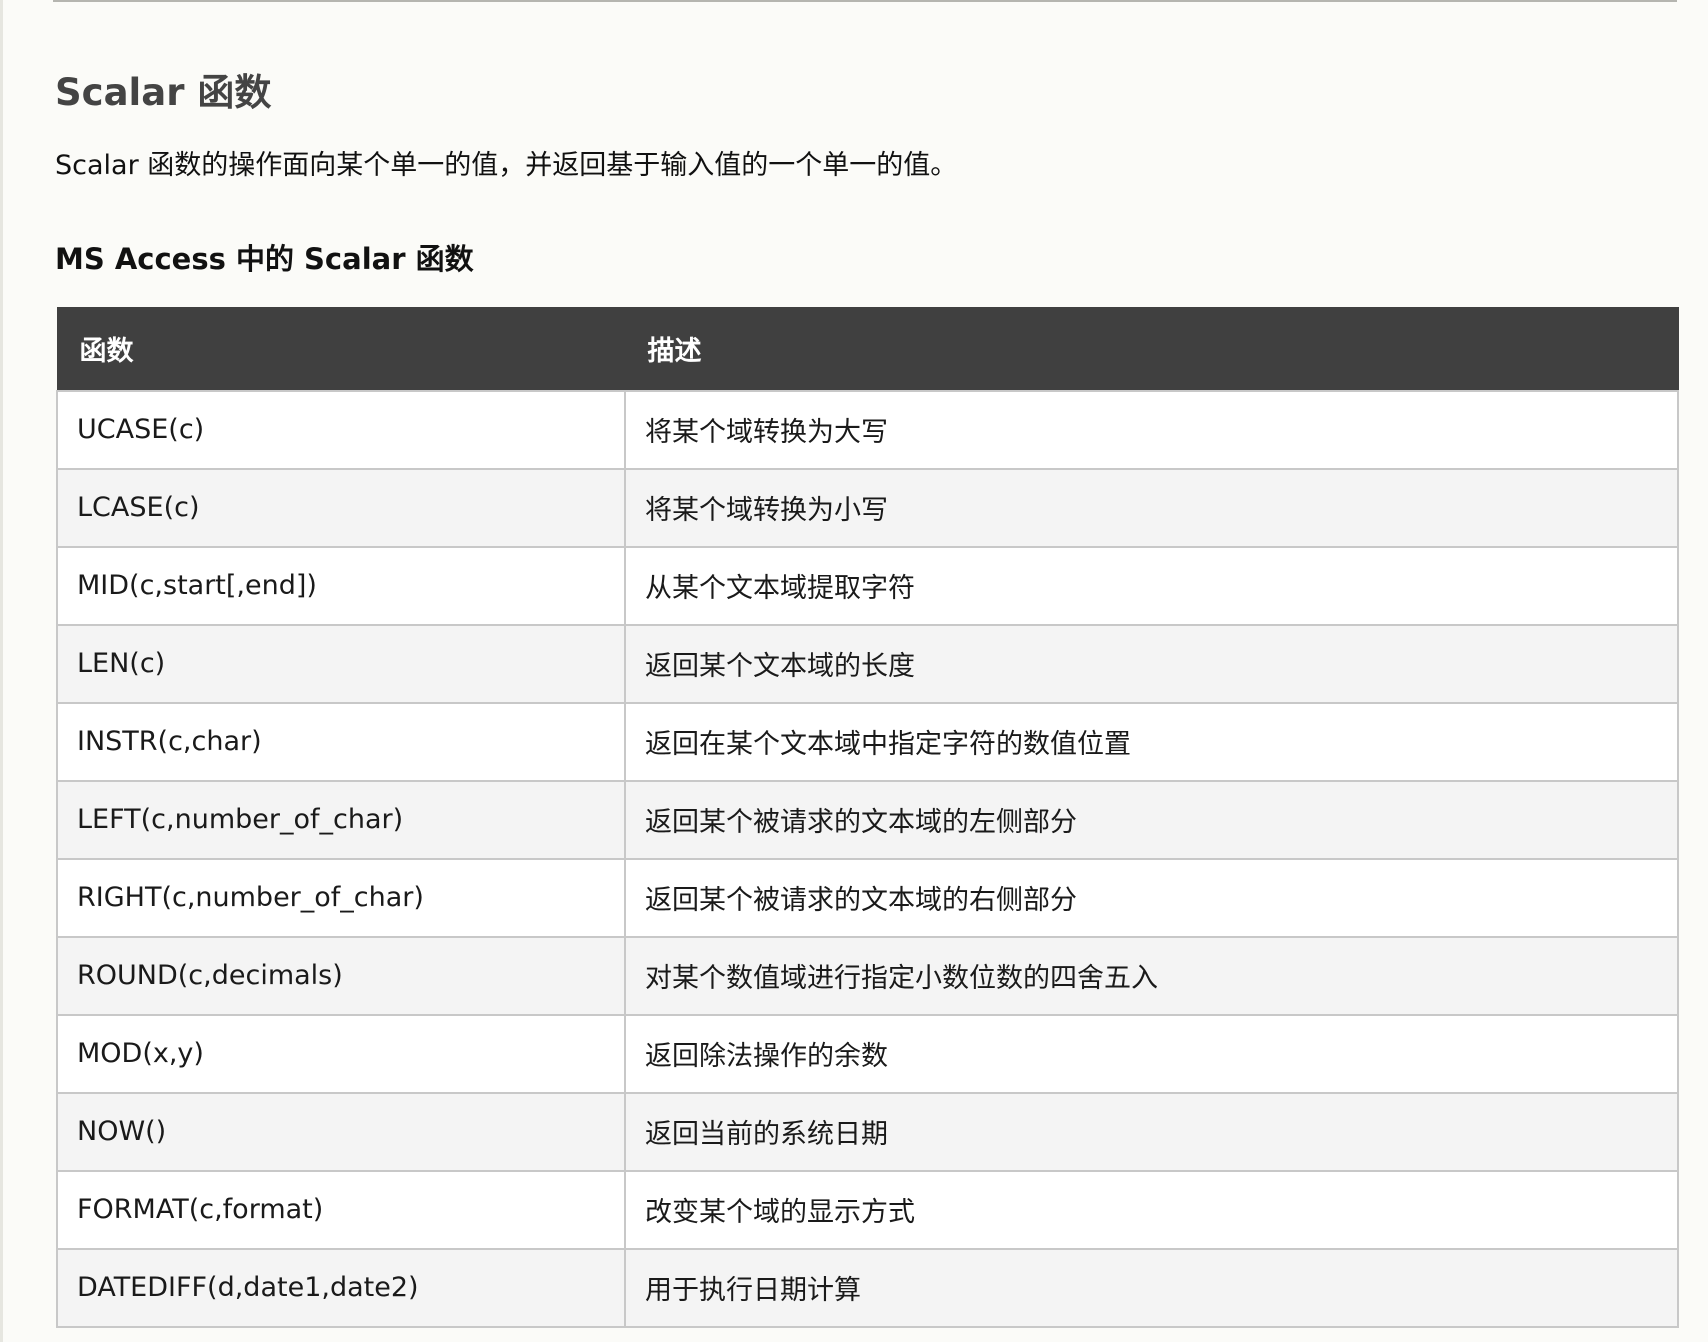  What do you see at coordinates (1151, 429) in the screenshot?
I see `description-cell: 将某个域转换为大写` at bounding box center [1151, 429].